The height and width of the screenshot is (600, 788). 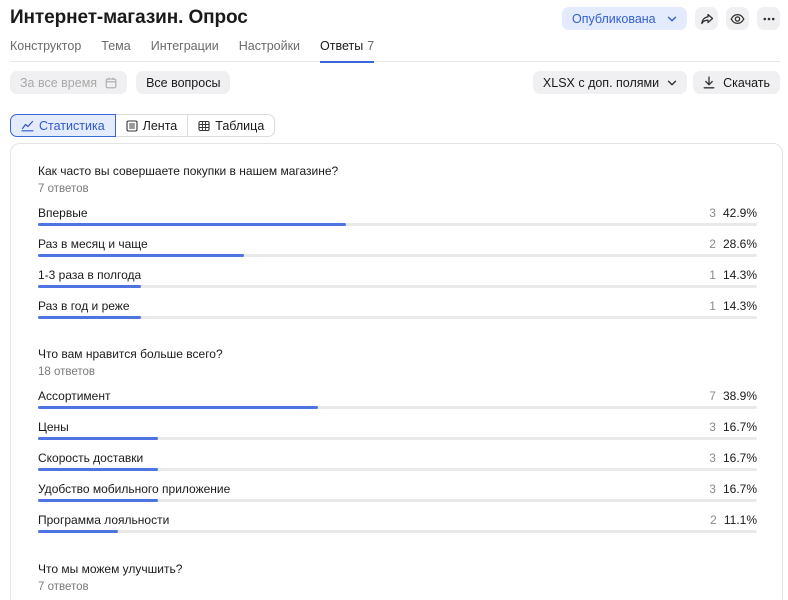 I want to click on question-title: Что вам нравится больше всего?, so click(x=130, y=354).